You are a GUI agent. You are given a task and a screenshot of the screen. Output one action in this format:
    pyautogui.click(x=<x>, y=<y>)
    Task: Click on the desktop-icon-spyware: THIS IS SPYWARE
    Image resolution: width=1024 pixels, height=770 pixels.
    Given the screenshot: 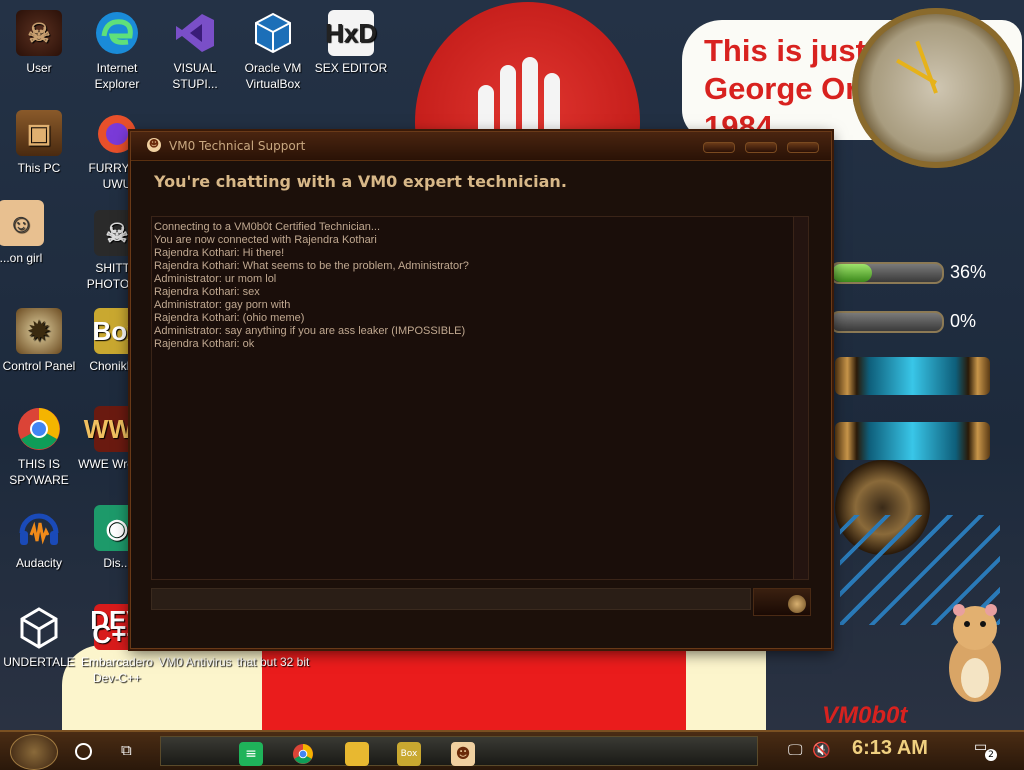 What is the action you would take?
    pyautogui.click(x=39, y=447)
    